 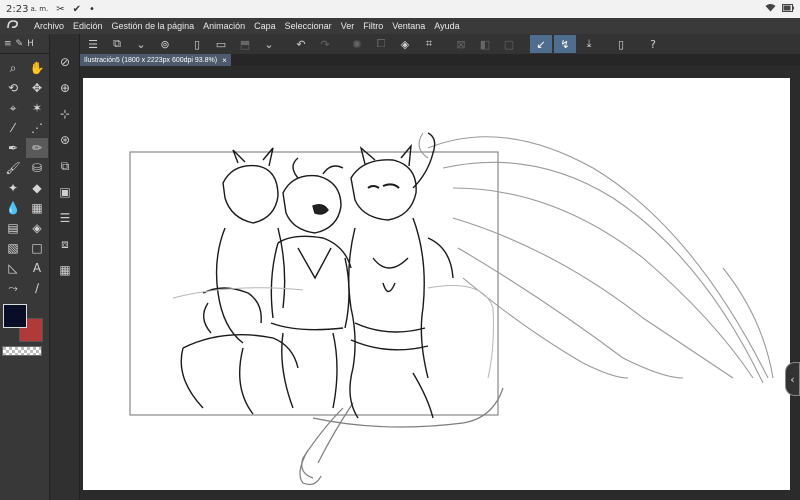 What do you see at coordinates (65, 62) in the screenshot?
I see `navigator-icon: ⊘` at bounding box center [65, 62].